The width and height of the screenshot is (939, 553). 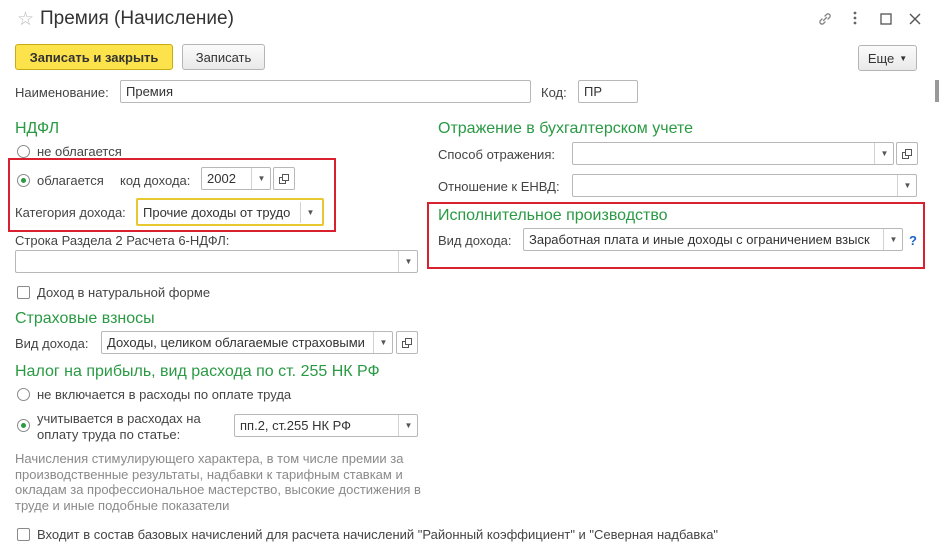 What do you see at coordinates (825, 21) in the screenshot?
I see `link-icon` at bounding box center [825, 21].